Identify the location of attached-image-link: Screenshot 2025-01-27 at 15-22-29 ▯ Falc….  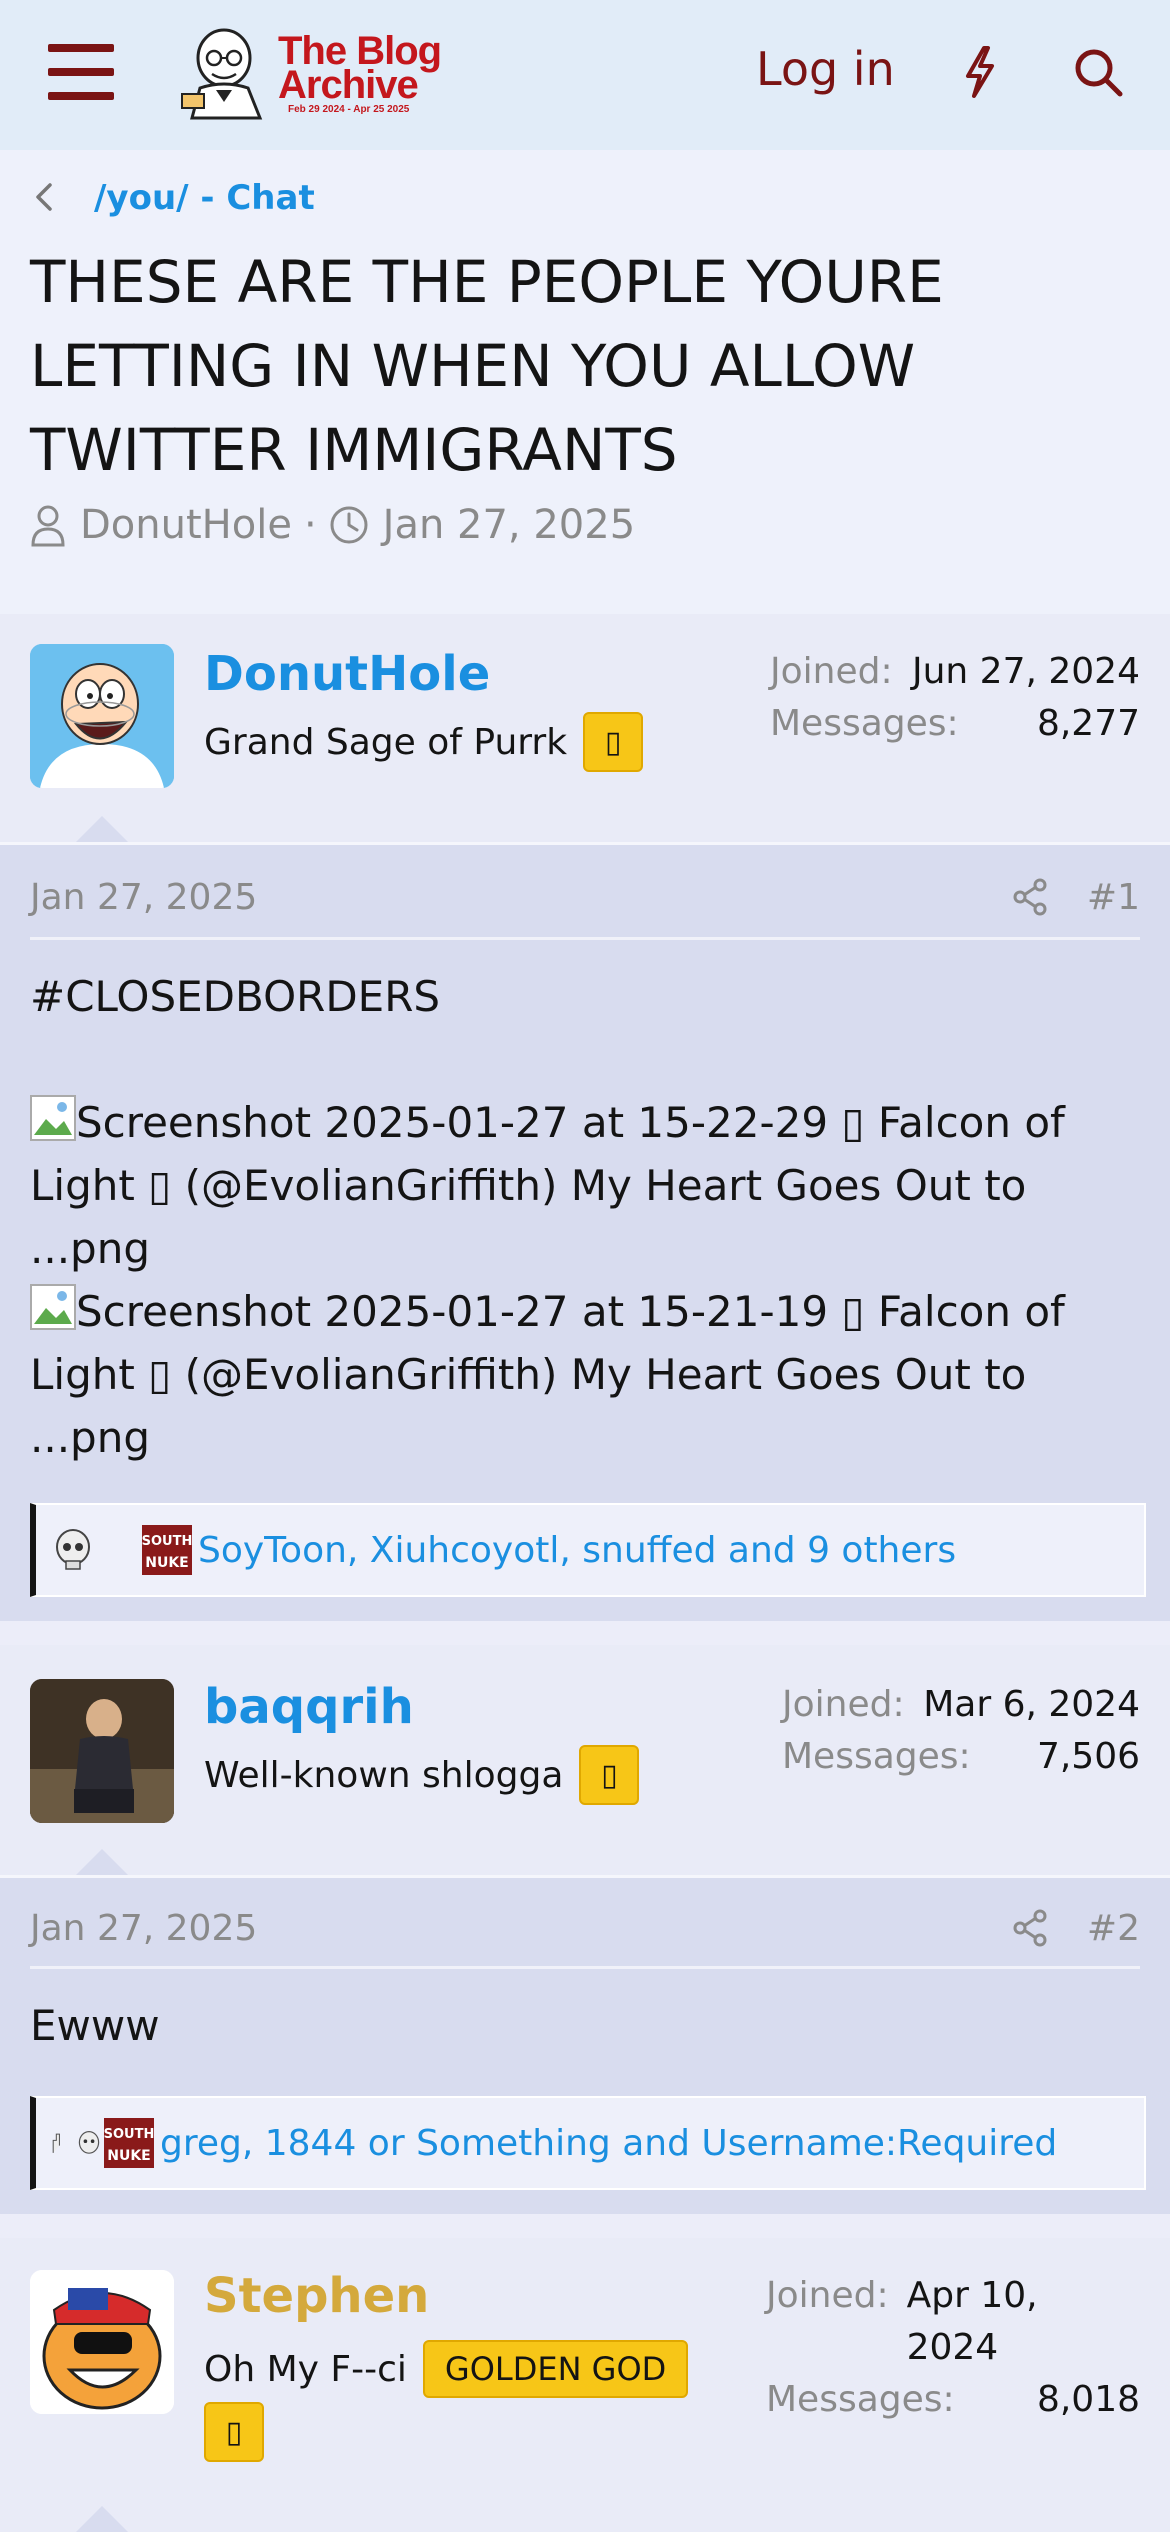
(580, 1185).